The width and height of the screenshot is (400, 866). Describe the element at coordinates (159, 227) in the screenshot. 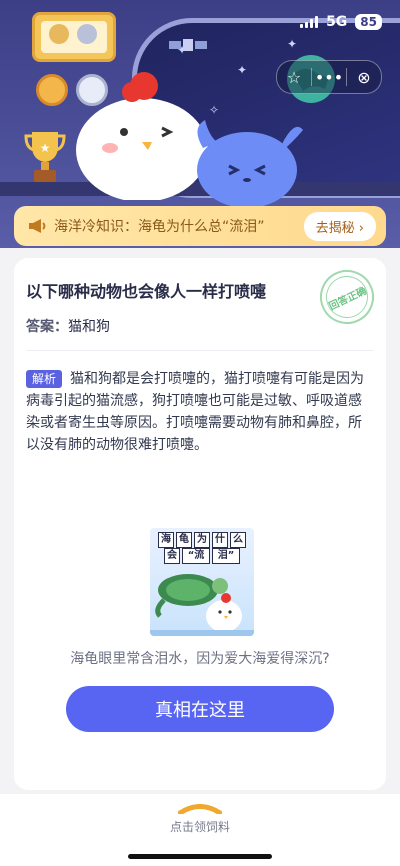

I see `notice-text: 海洋冷知识：海龟为什么总“流泪”` at that location.